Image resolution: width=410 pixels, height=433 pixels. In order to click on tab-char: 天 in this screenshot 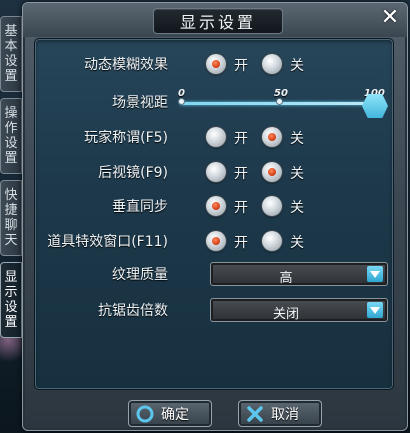, I will do `click(11, 240)`.